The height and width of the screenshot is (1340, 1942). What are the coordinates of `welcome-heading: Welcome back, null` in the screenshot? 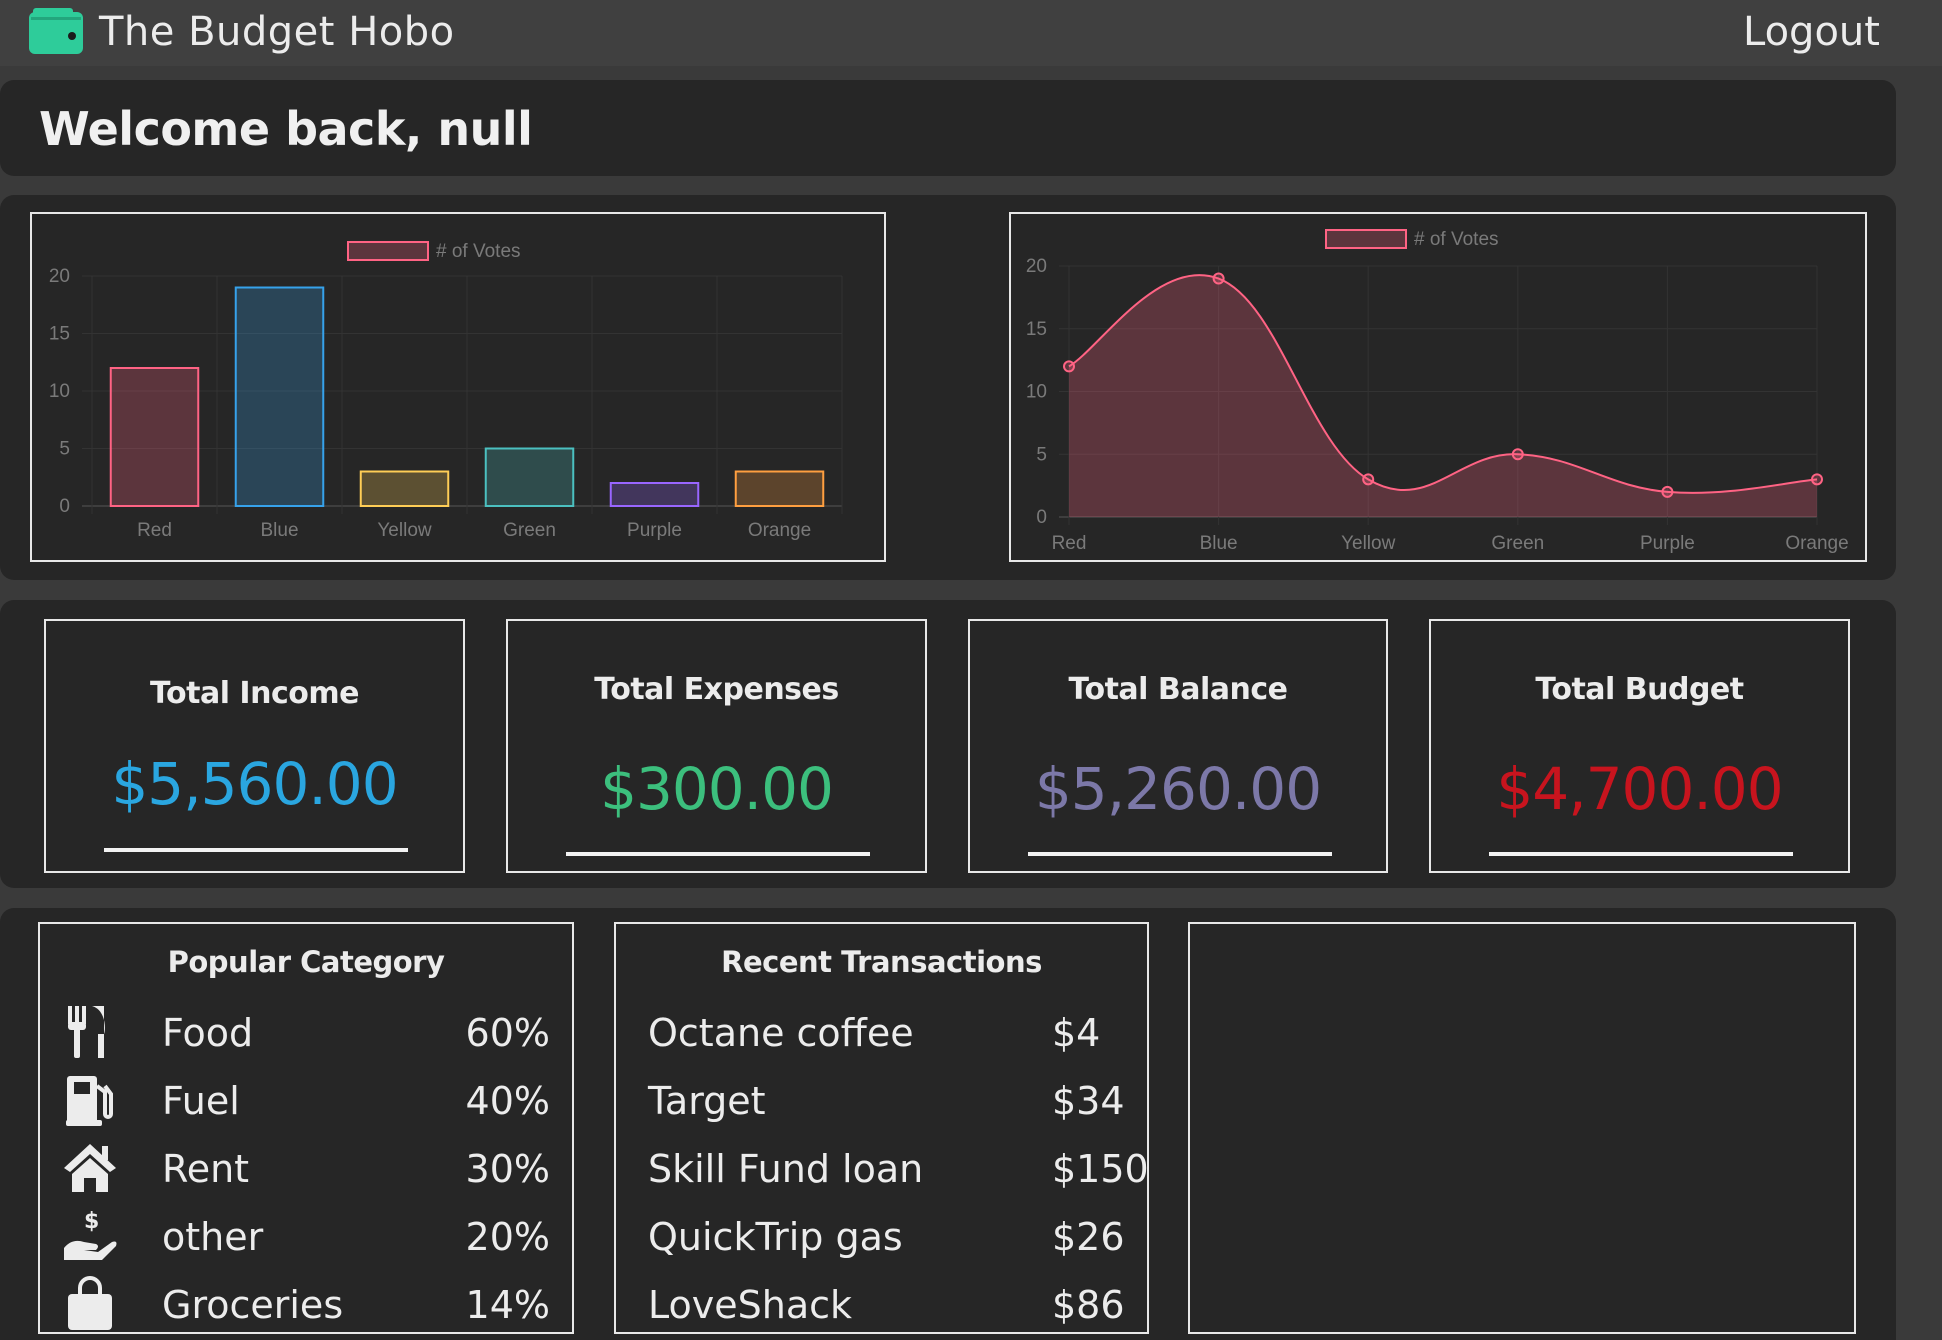 It's located at (286, 129).